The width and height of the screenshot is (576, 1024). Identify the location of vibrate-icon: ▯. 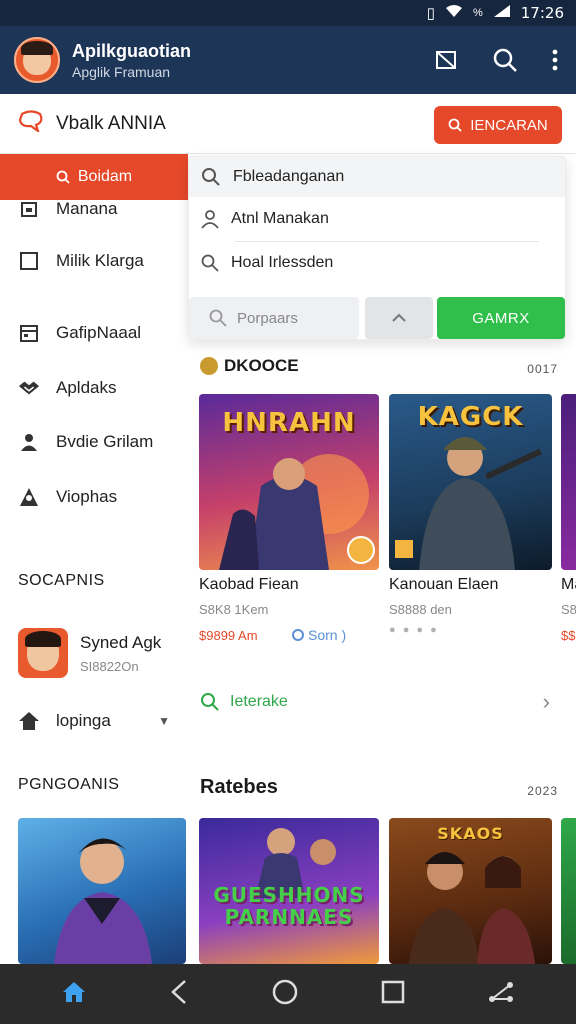
(430, 13).